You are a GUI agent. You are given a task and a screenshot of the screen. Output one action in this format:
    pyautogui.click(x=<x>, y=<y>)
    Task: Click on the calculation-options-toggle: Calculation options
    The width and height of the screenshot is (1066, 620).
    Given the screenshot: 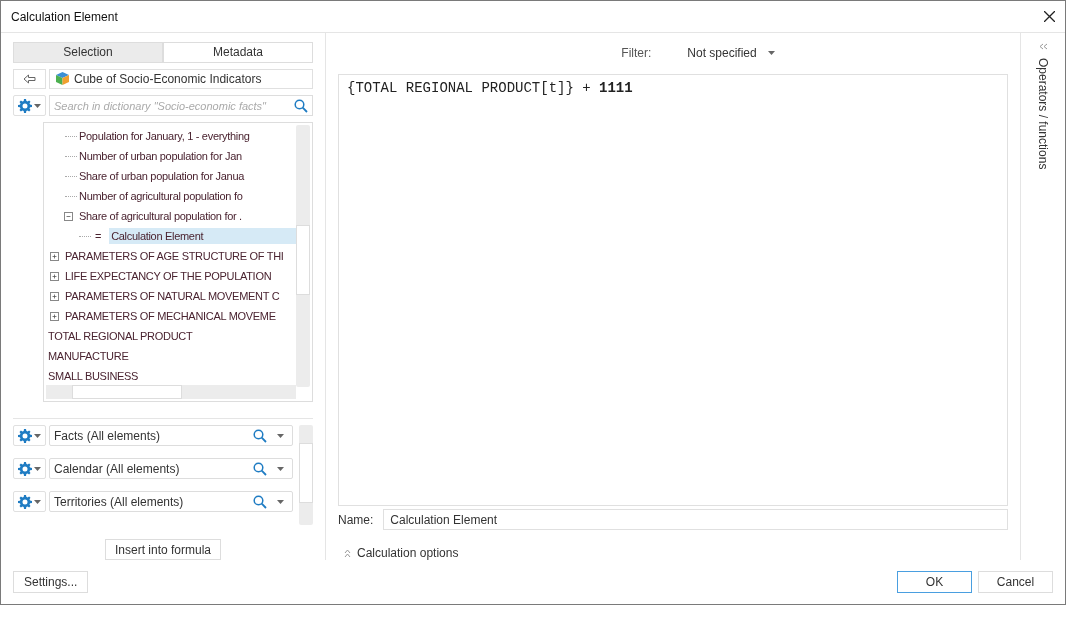 What is the action you would take?
    pyautogui.click(x=401, y=553)
    